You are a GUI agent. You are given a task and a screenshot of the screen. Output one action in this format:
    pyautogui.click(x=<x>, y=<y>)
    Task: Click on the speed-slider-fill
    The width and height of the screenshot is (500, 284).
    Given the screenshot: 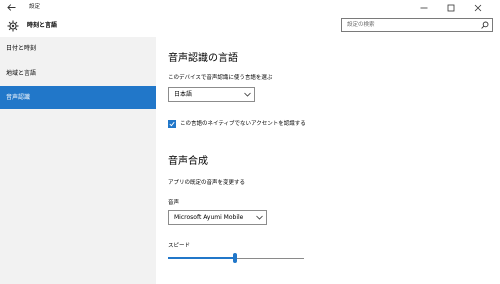 What is the action you would take?
    pyautogui.click(x=201, y=258)
    